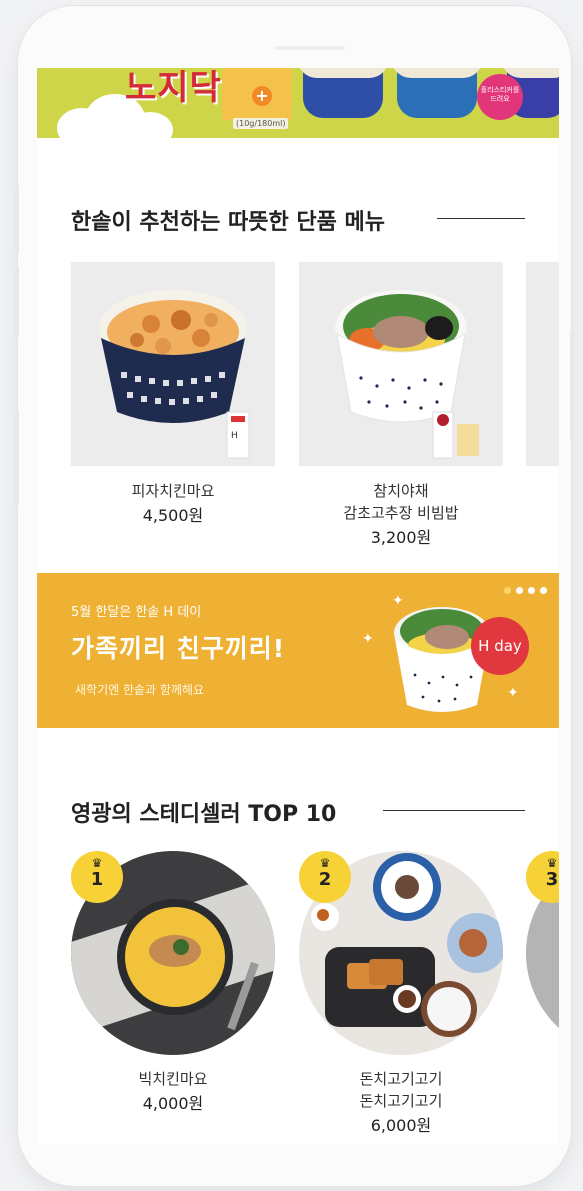 The height and width of the screenshot is (1191, 583). I want to click on juice-caption: (10g/180ml), so click(261, 123).